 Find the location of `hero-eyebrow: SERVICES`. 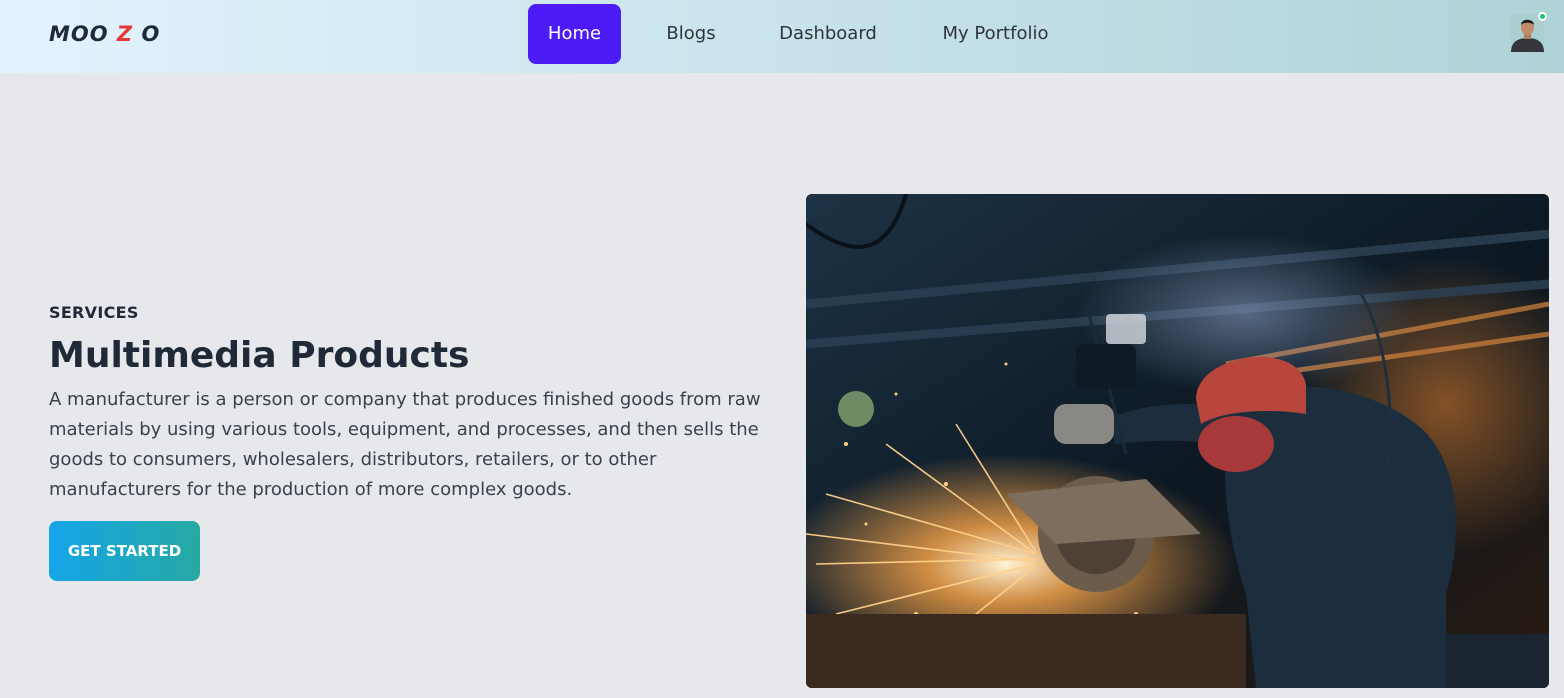

hero-eyebrow: SERVICES is located at coordinates (94, 312).